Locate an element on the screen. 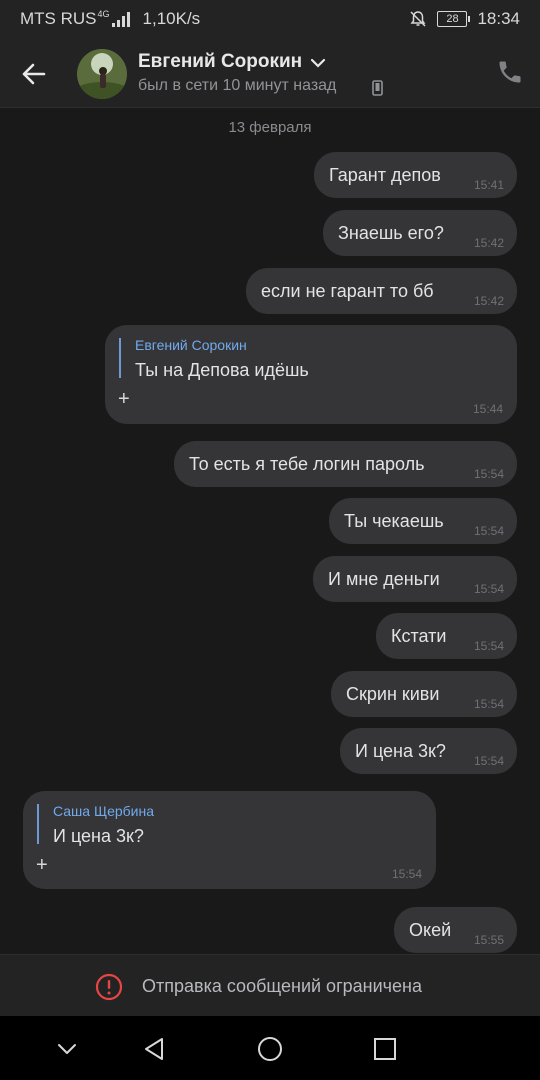 The image size is (540, 1080). chevron-down-icon is located at coordinates (318, 63).